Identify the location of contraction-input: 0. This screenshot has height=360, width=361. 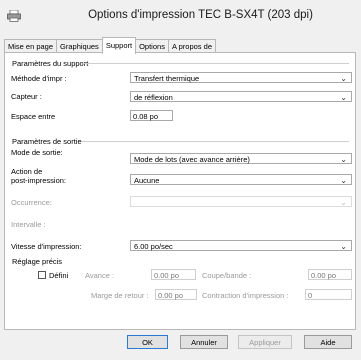
(328, 294).